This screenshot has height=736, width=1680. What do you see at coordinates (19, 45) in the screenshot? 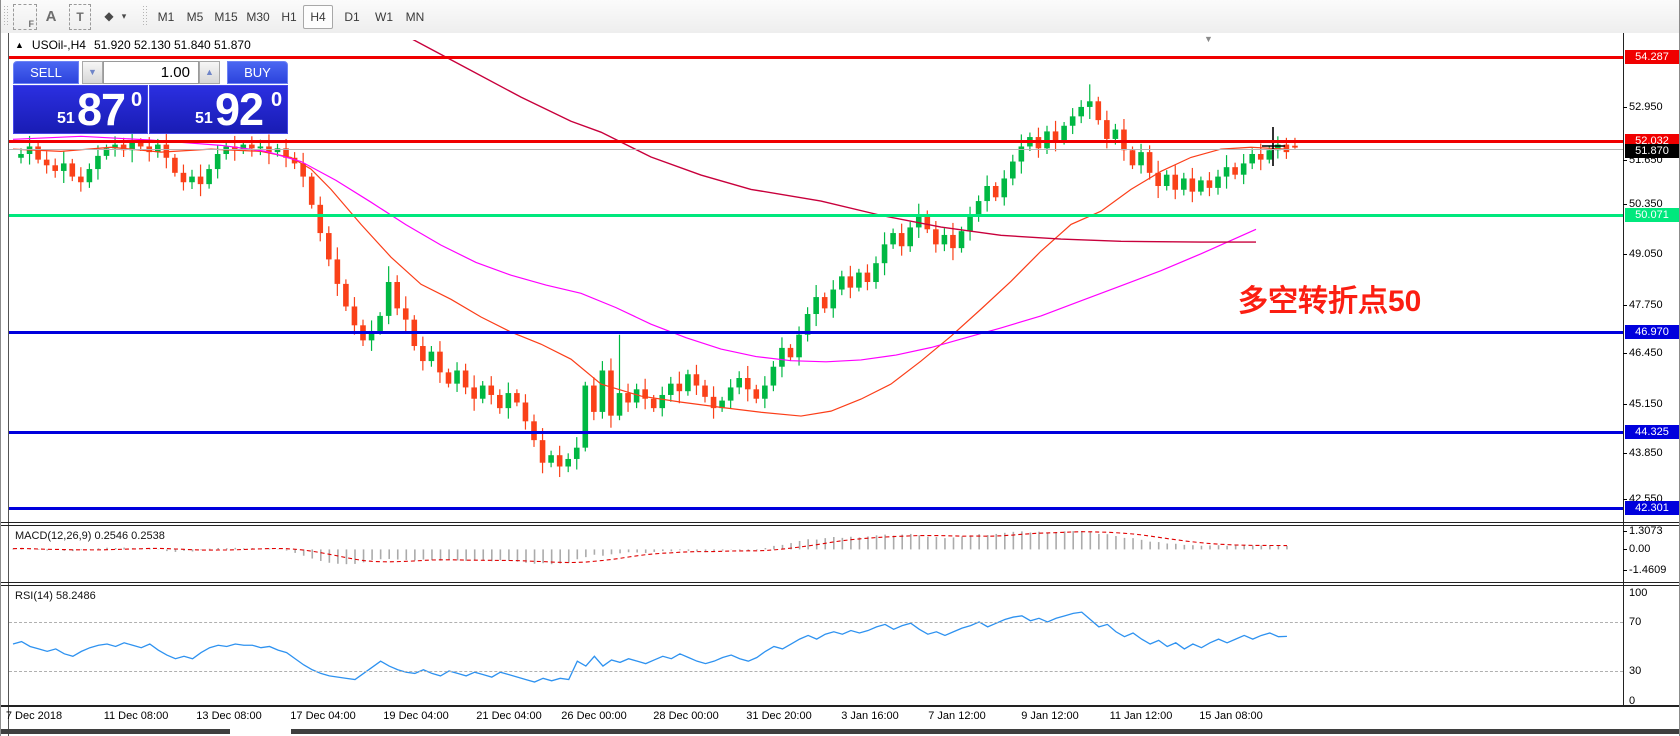
I see `collapse-panel-icon: ▲` at bounding box center [19, 45].